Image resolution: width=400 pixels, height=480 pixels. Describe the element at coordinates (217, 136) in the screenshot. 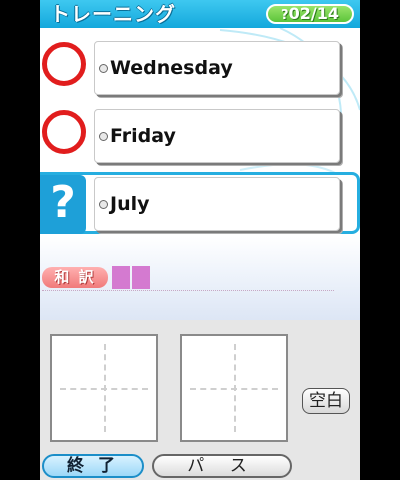

I see `word-card: Friday` at that location.